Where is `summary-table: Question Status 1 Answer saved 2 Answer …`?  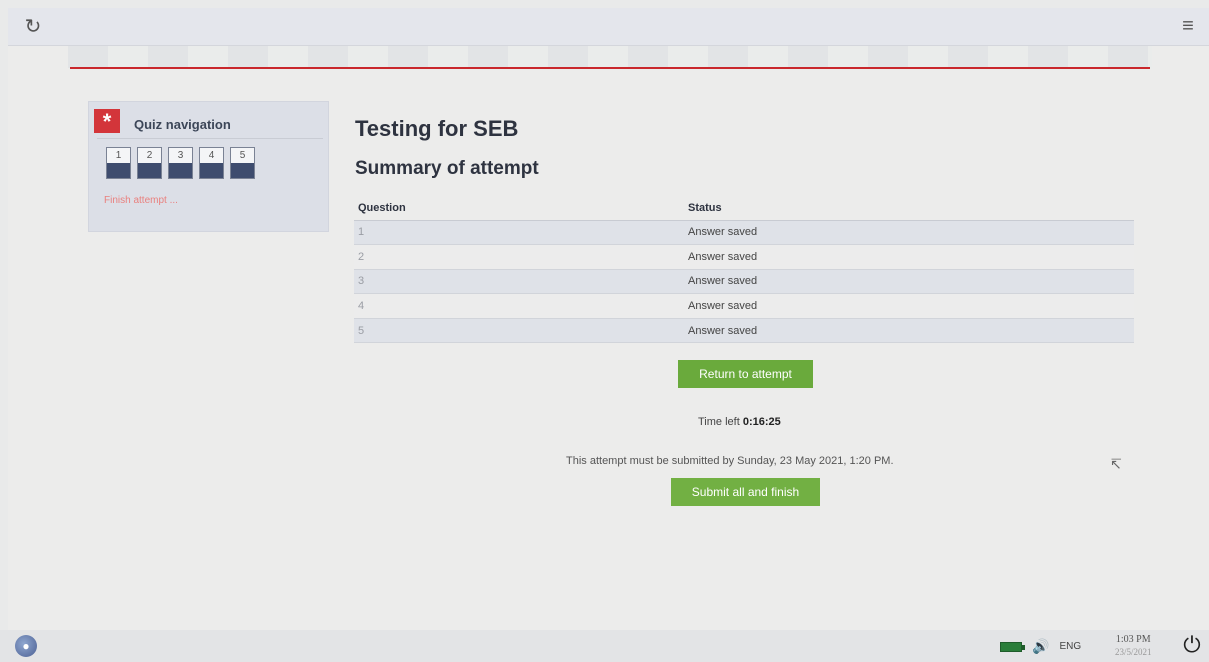
summary-table: Question Status 1 Answer saved 2 Answer … is located at coordinates (744, 270).